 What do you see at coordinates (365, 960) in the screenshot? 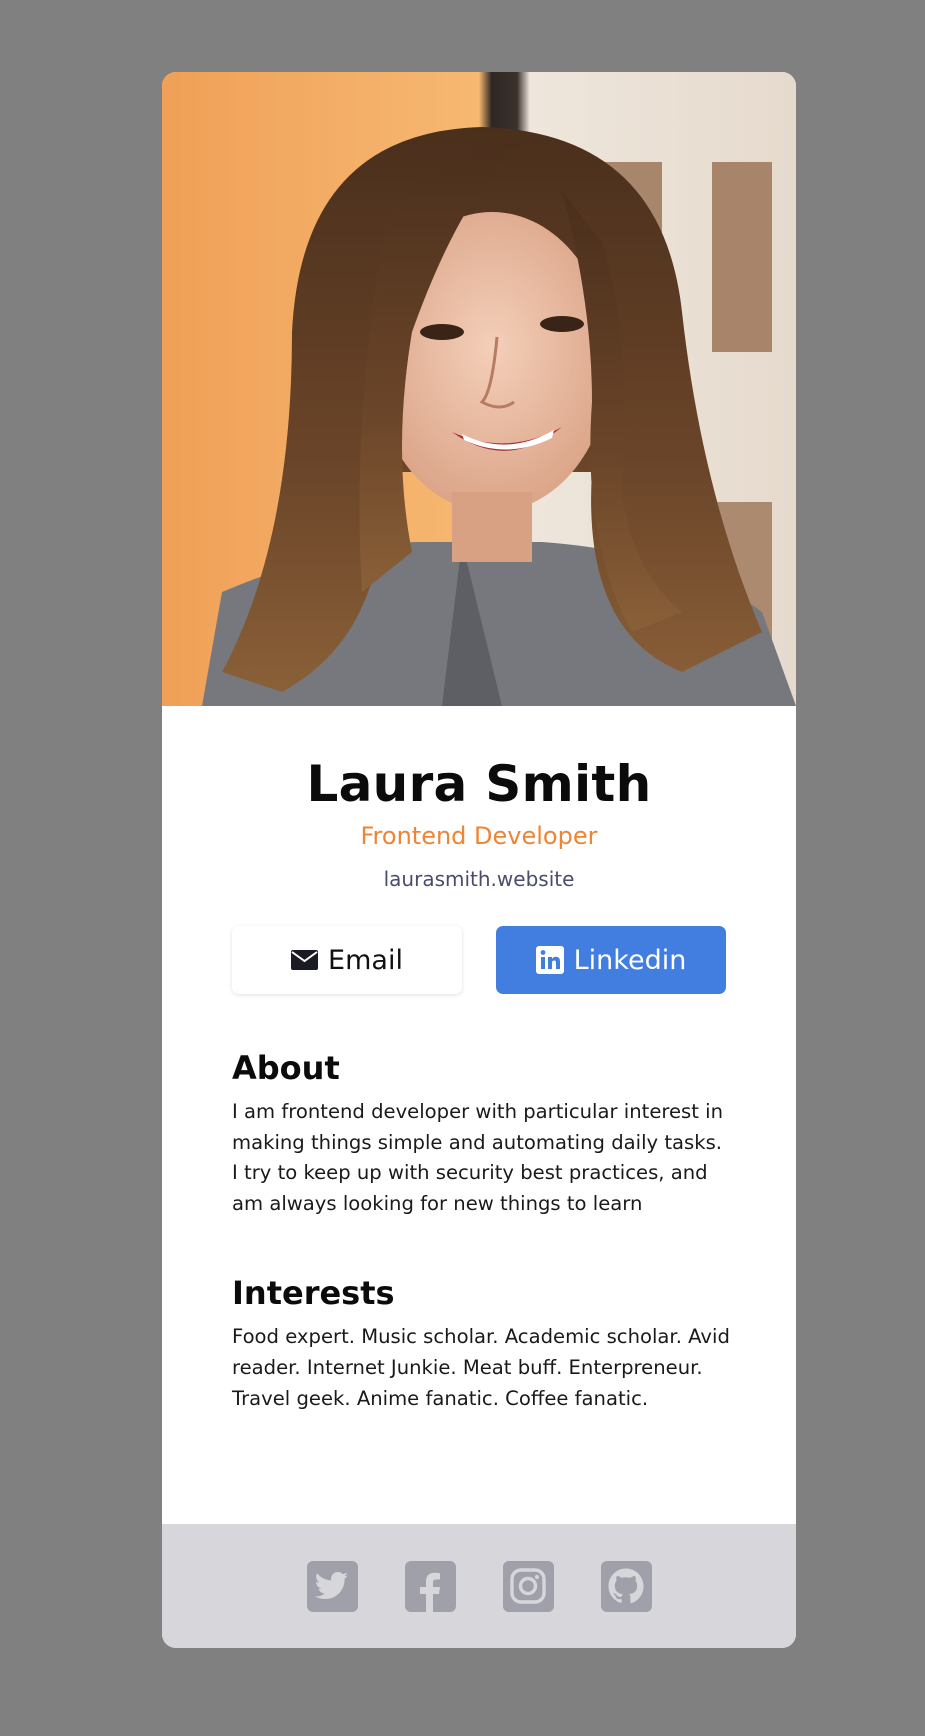
I see `email-button-label: Email` at bounding box center [365, 960].